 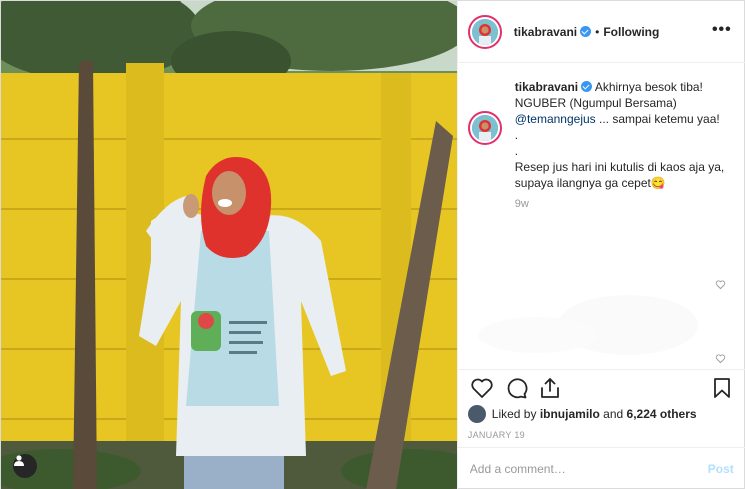 I want to click on save-bookmark-icon, so click(x=722, y=388).